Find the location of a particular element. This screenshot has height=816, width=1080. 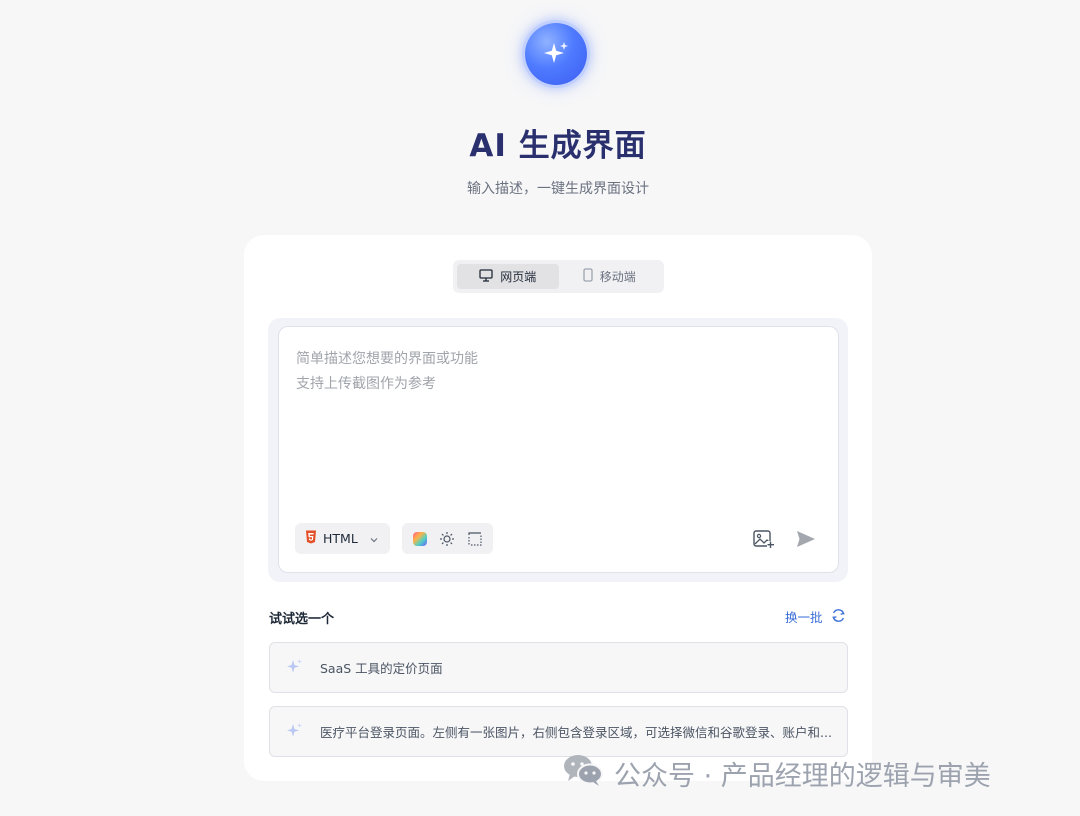

sparkle-icon is located at coordinates (556, 54).